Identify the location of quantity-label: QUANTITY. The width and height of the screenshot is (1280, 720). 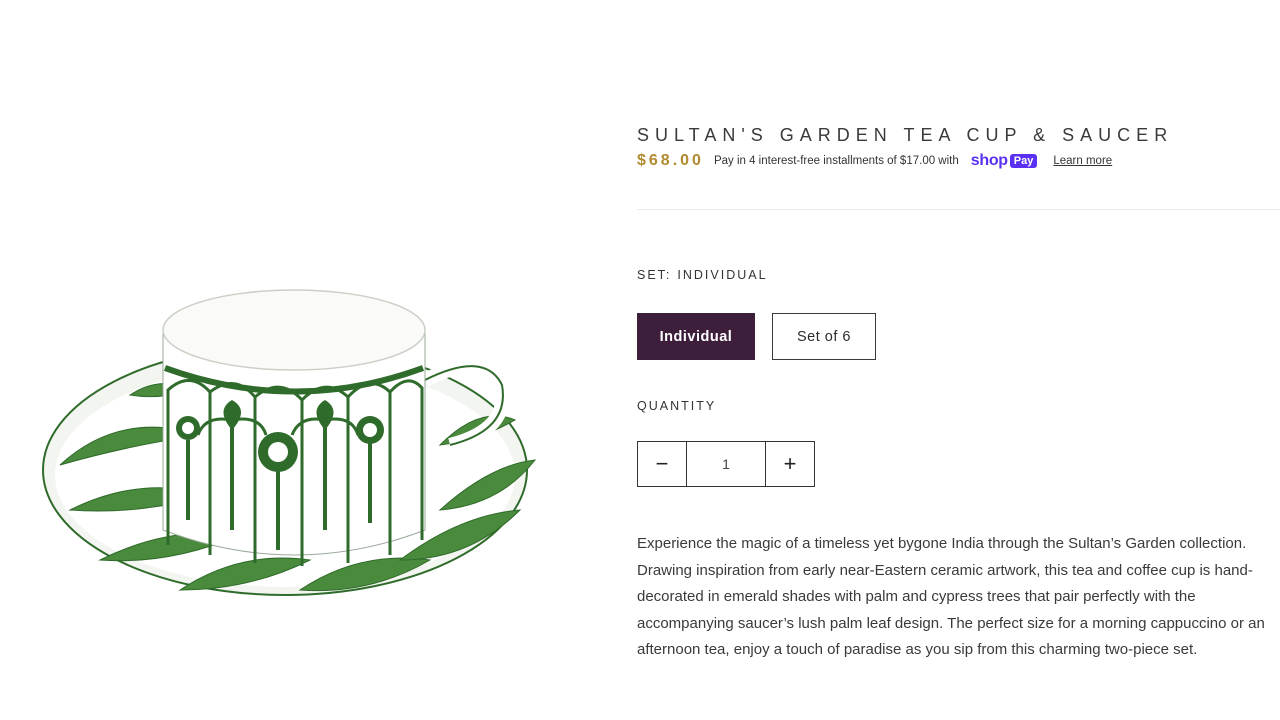
(677, 406).